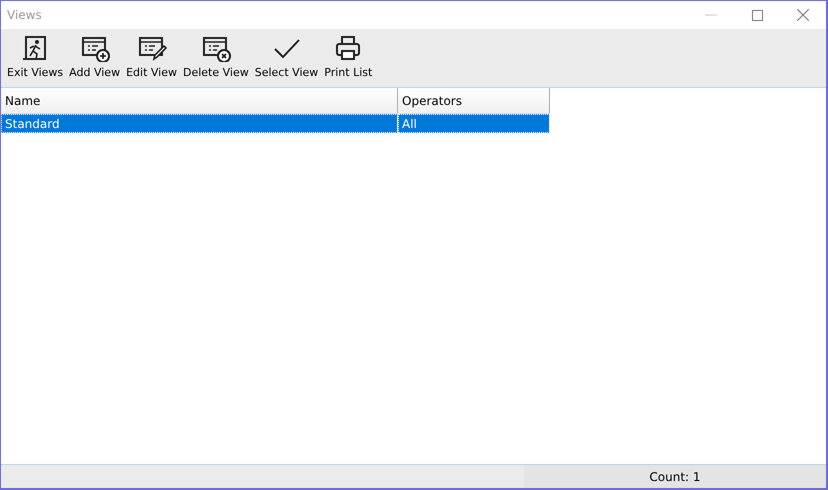  I want to click on column-header: Name, so click(199, 101).